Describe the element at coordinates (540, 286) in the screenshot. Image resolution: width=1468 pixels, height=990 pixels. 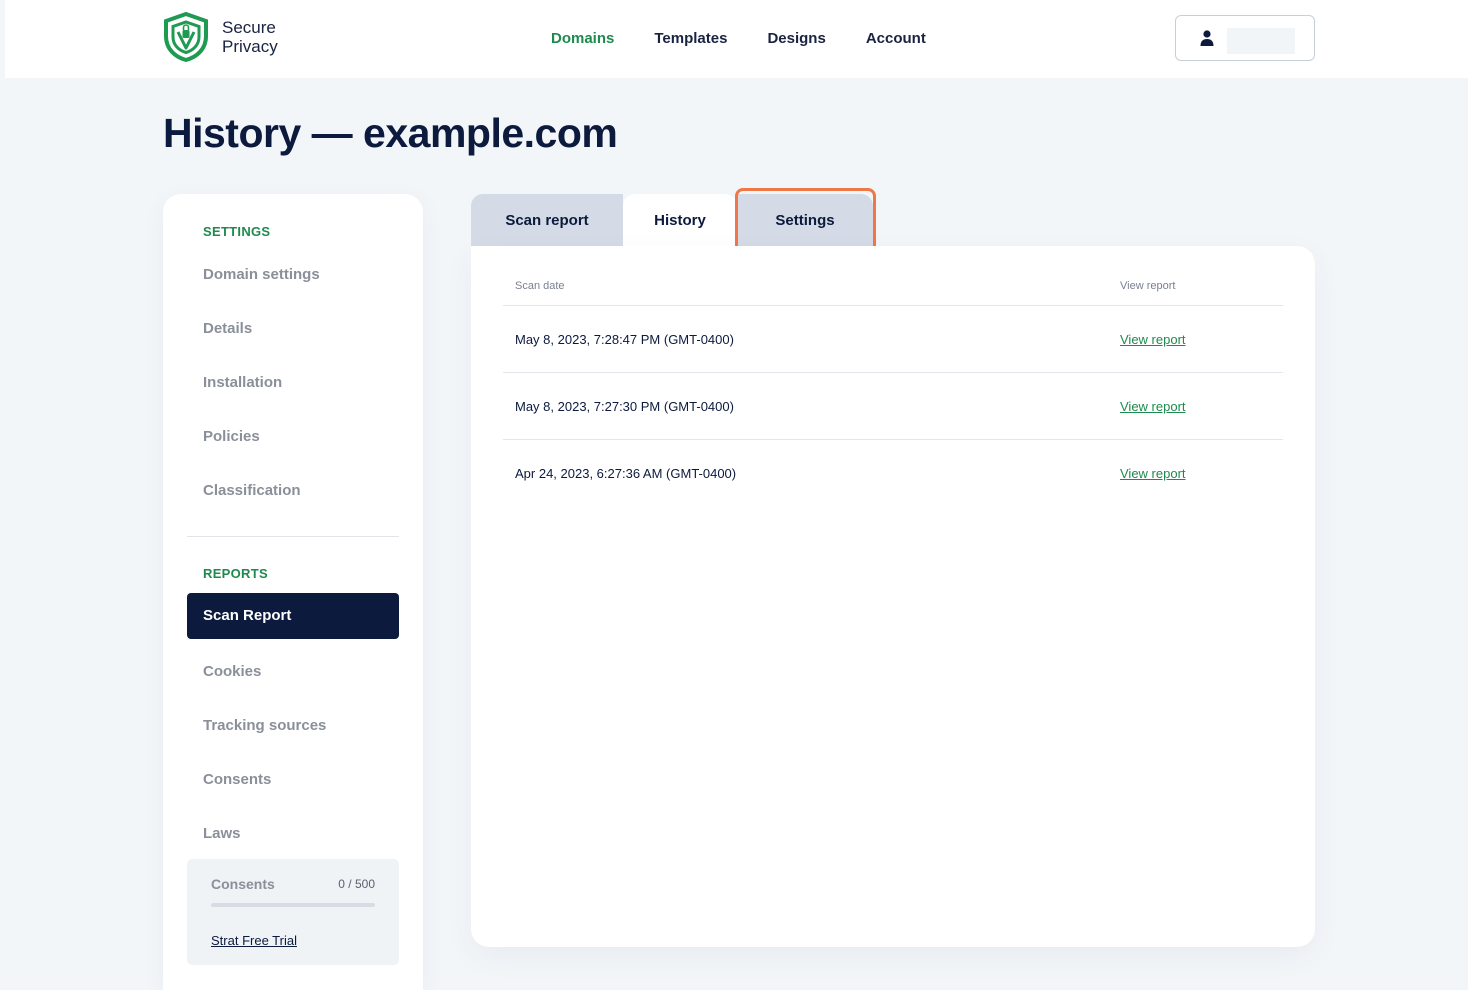
I see `column-header-scan-date: Scan date` at that location.